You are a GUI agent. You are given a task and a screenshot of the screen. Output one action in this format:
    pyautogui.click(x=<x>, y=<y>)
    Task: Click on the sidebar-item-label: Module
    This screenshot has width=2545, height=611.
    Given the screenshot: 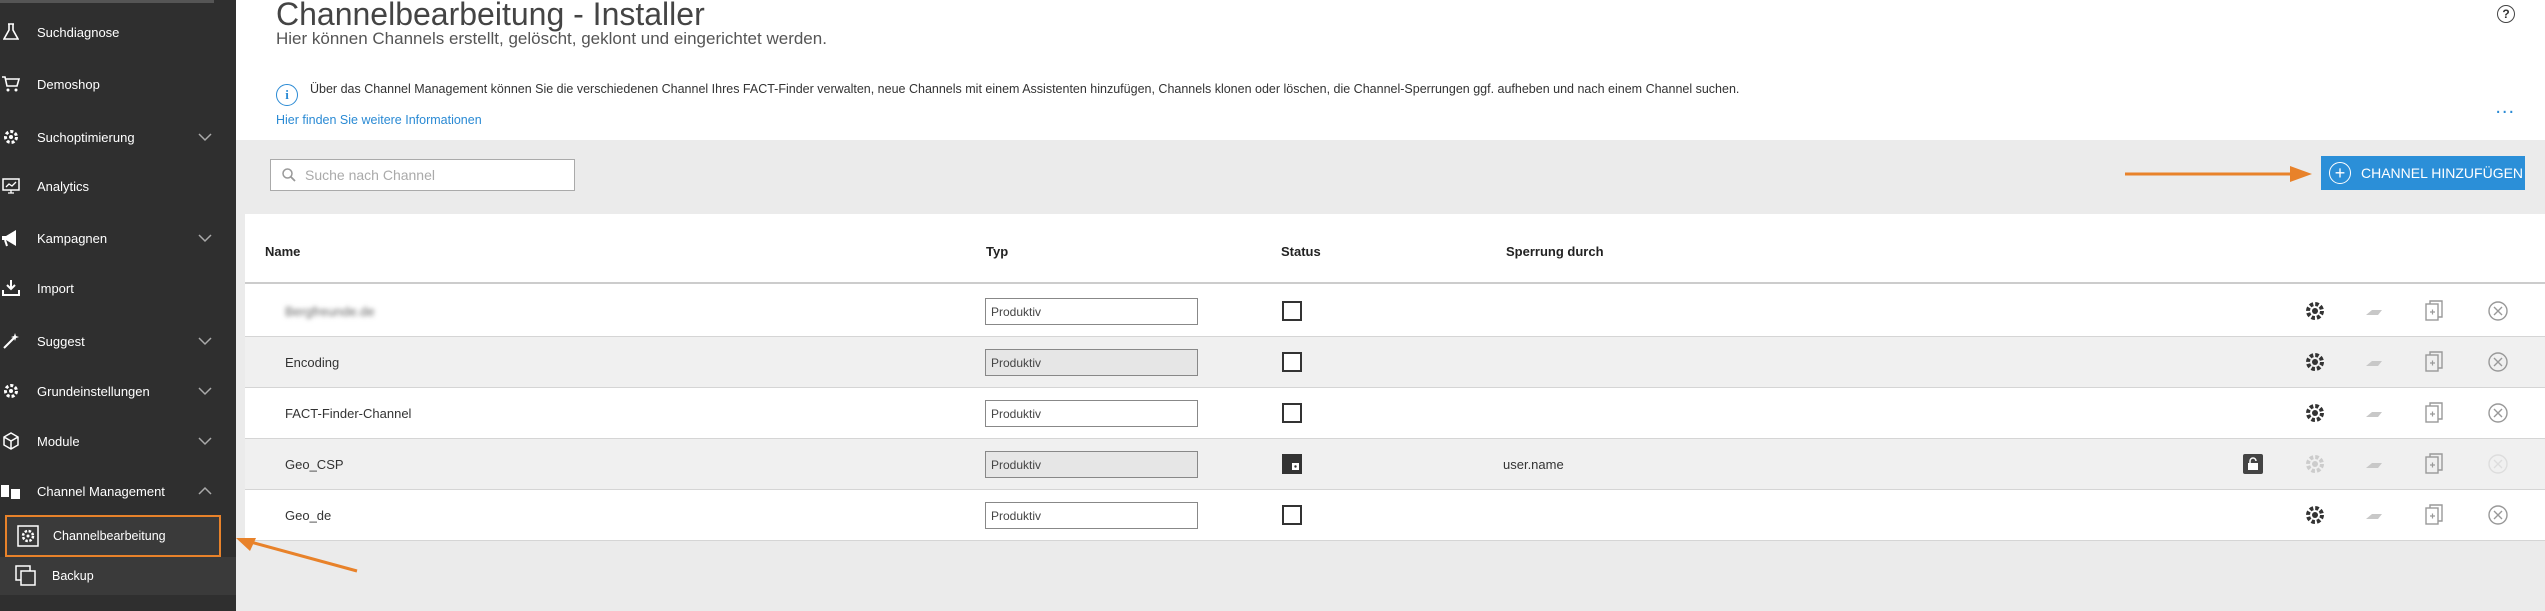 What is the action you would take?
    pyautogui.click(x=58, y=441)
    